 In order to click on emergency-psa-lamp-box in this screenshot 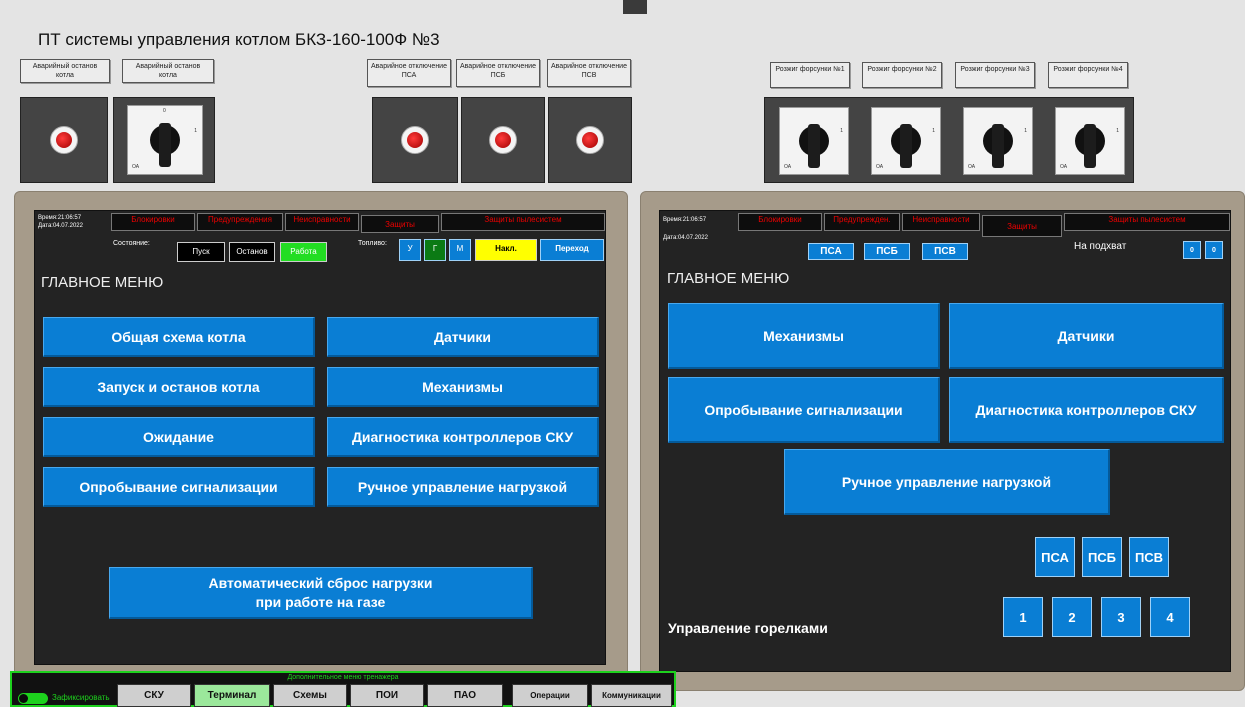, I will do `click(415, 140)`.